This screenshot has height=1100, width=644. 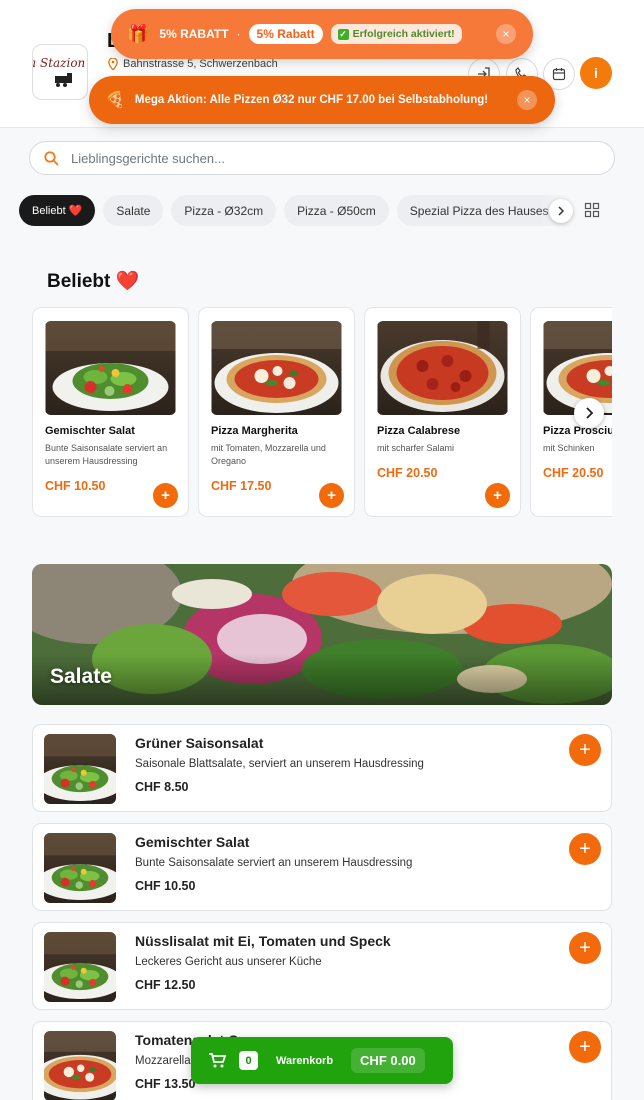 I want to click on logo-text: a Stazion, so click(x=59, y=63).